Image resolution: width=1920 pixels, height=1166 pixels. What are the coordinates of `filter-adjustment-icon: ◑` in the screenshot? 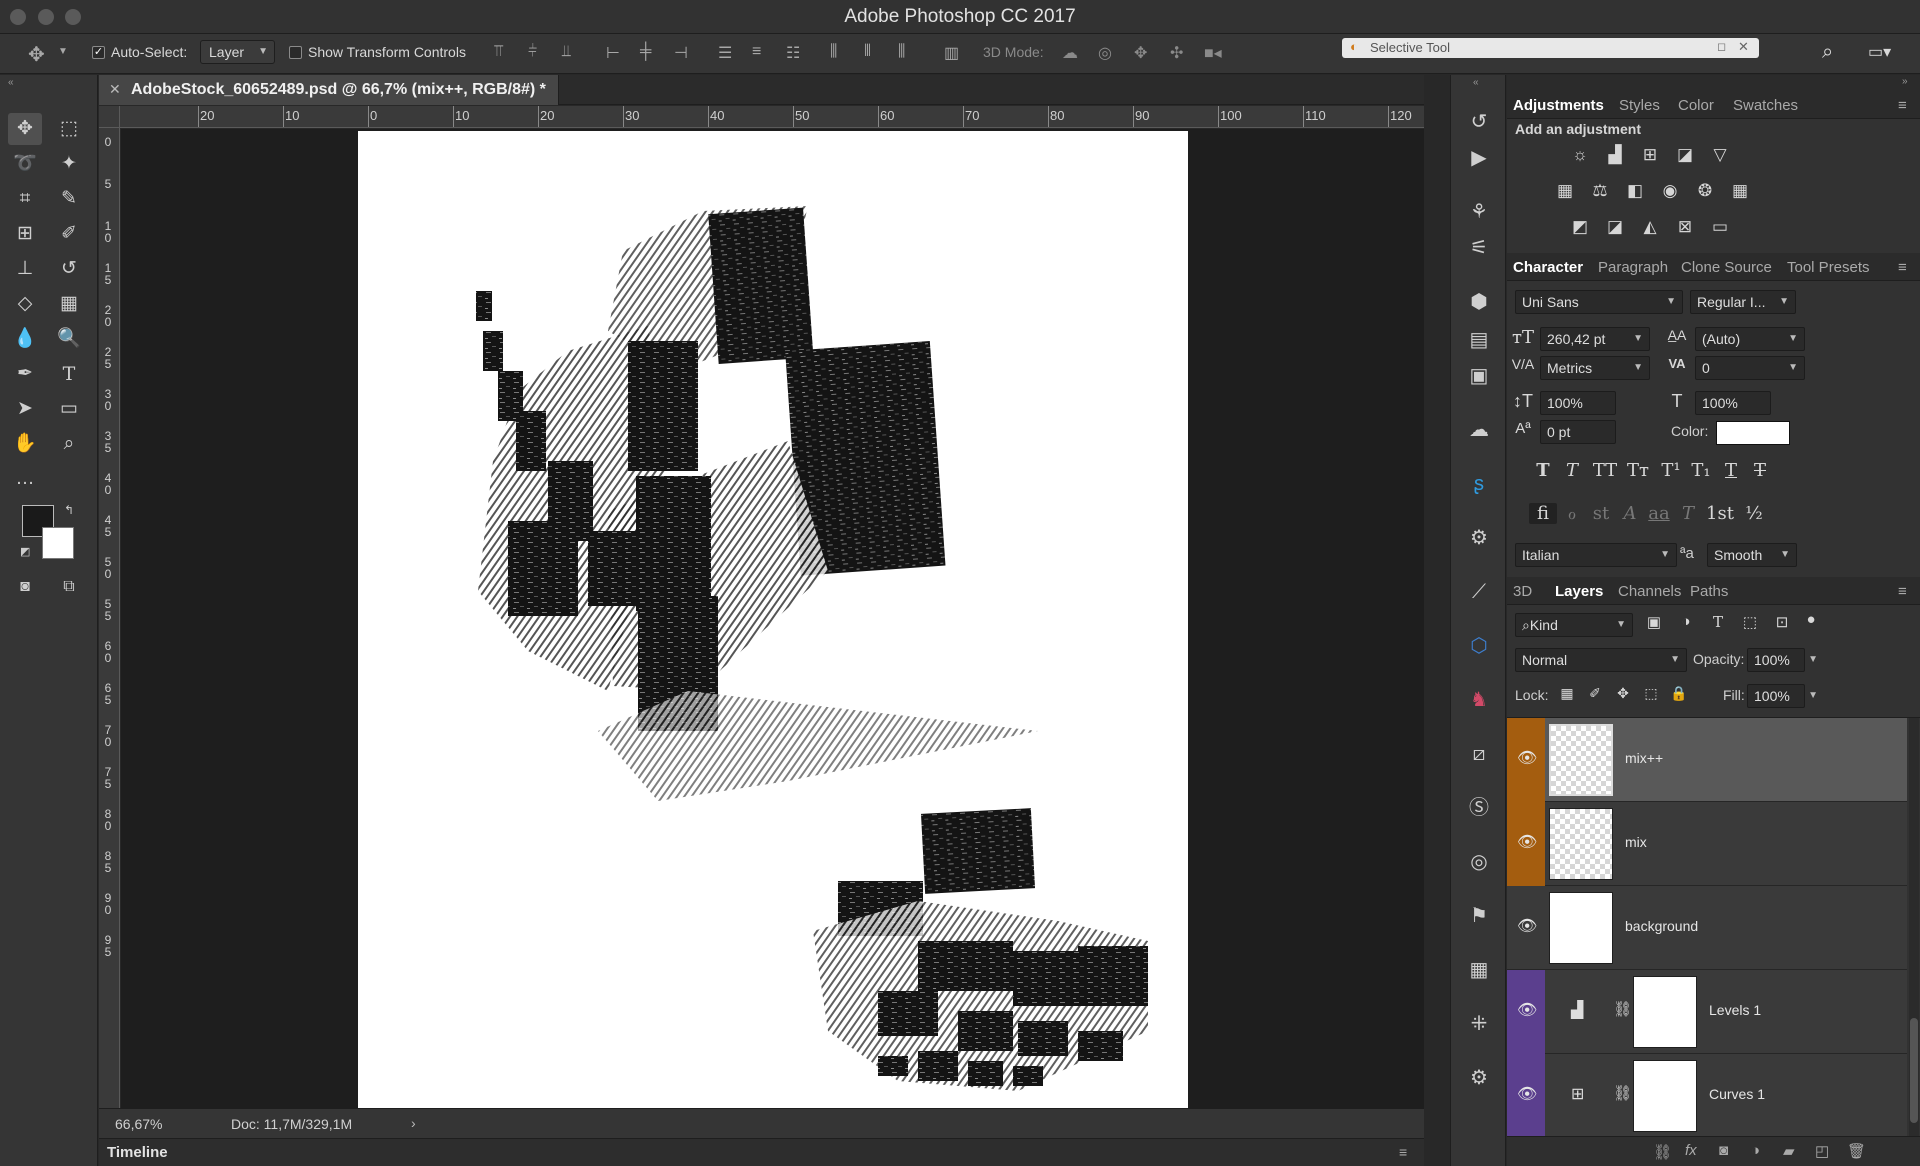 It's located at (1686, 621).